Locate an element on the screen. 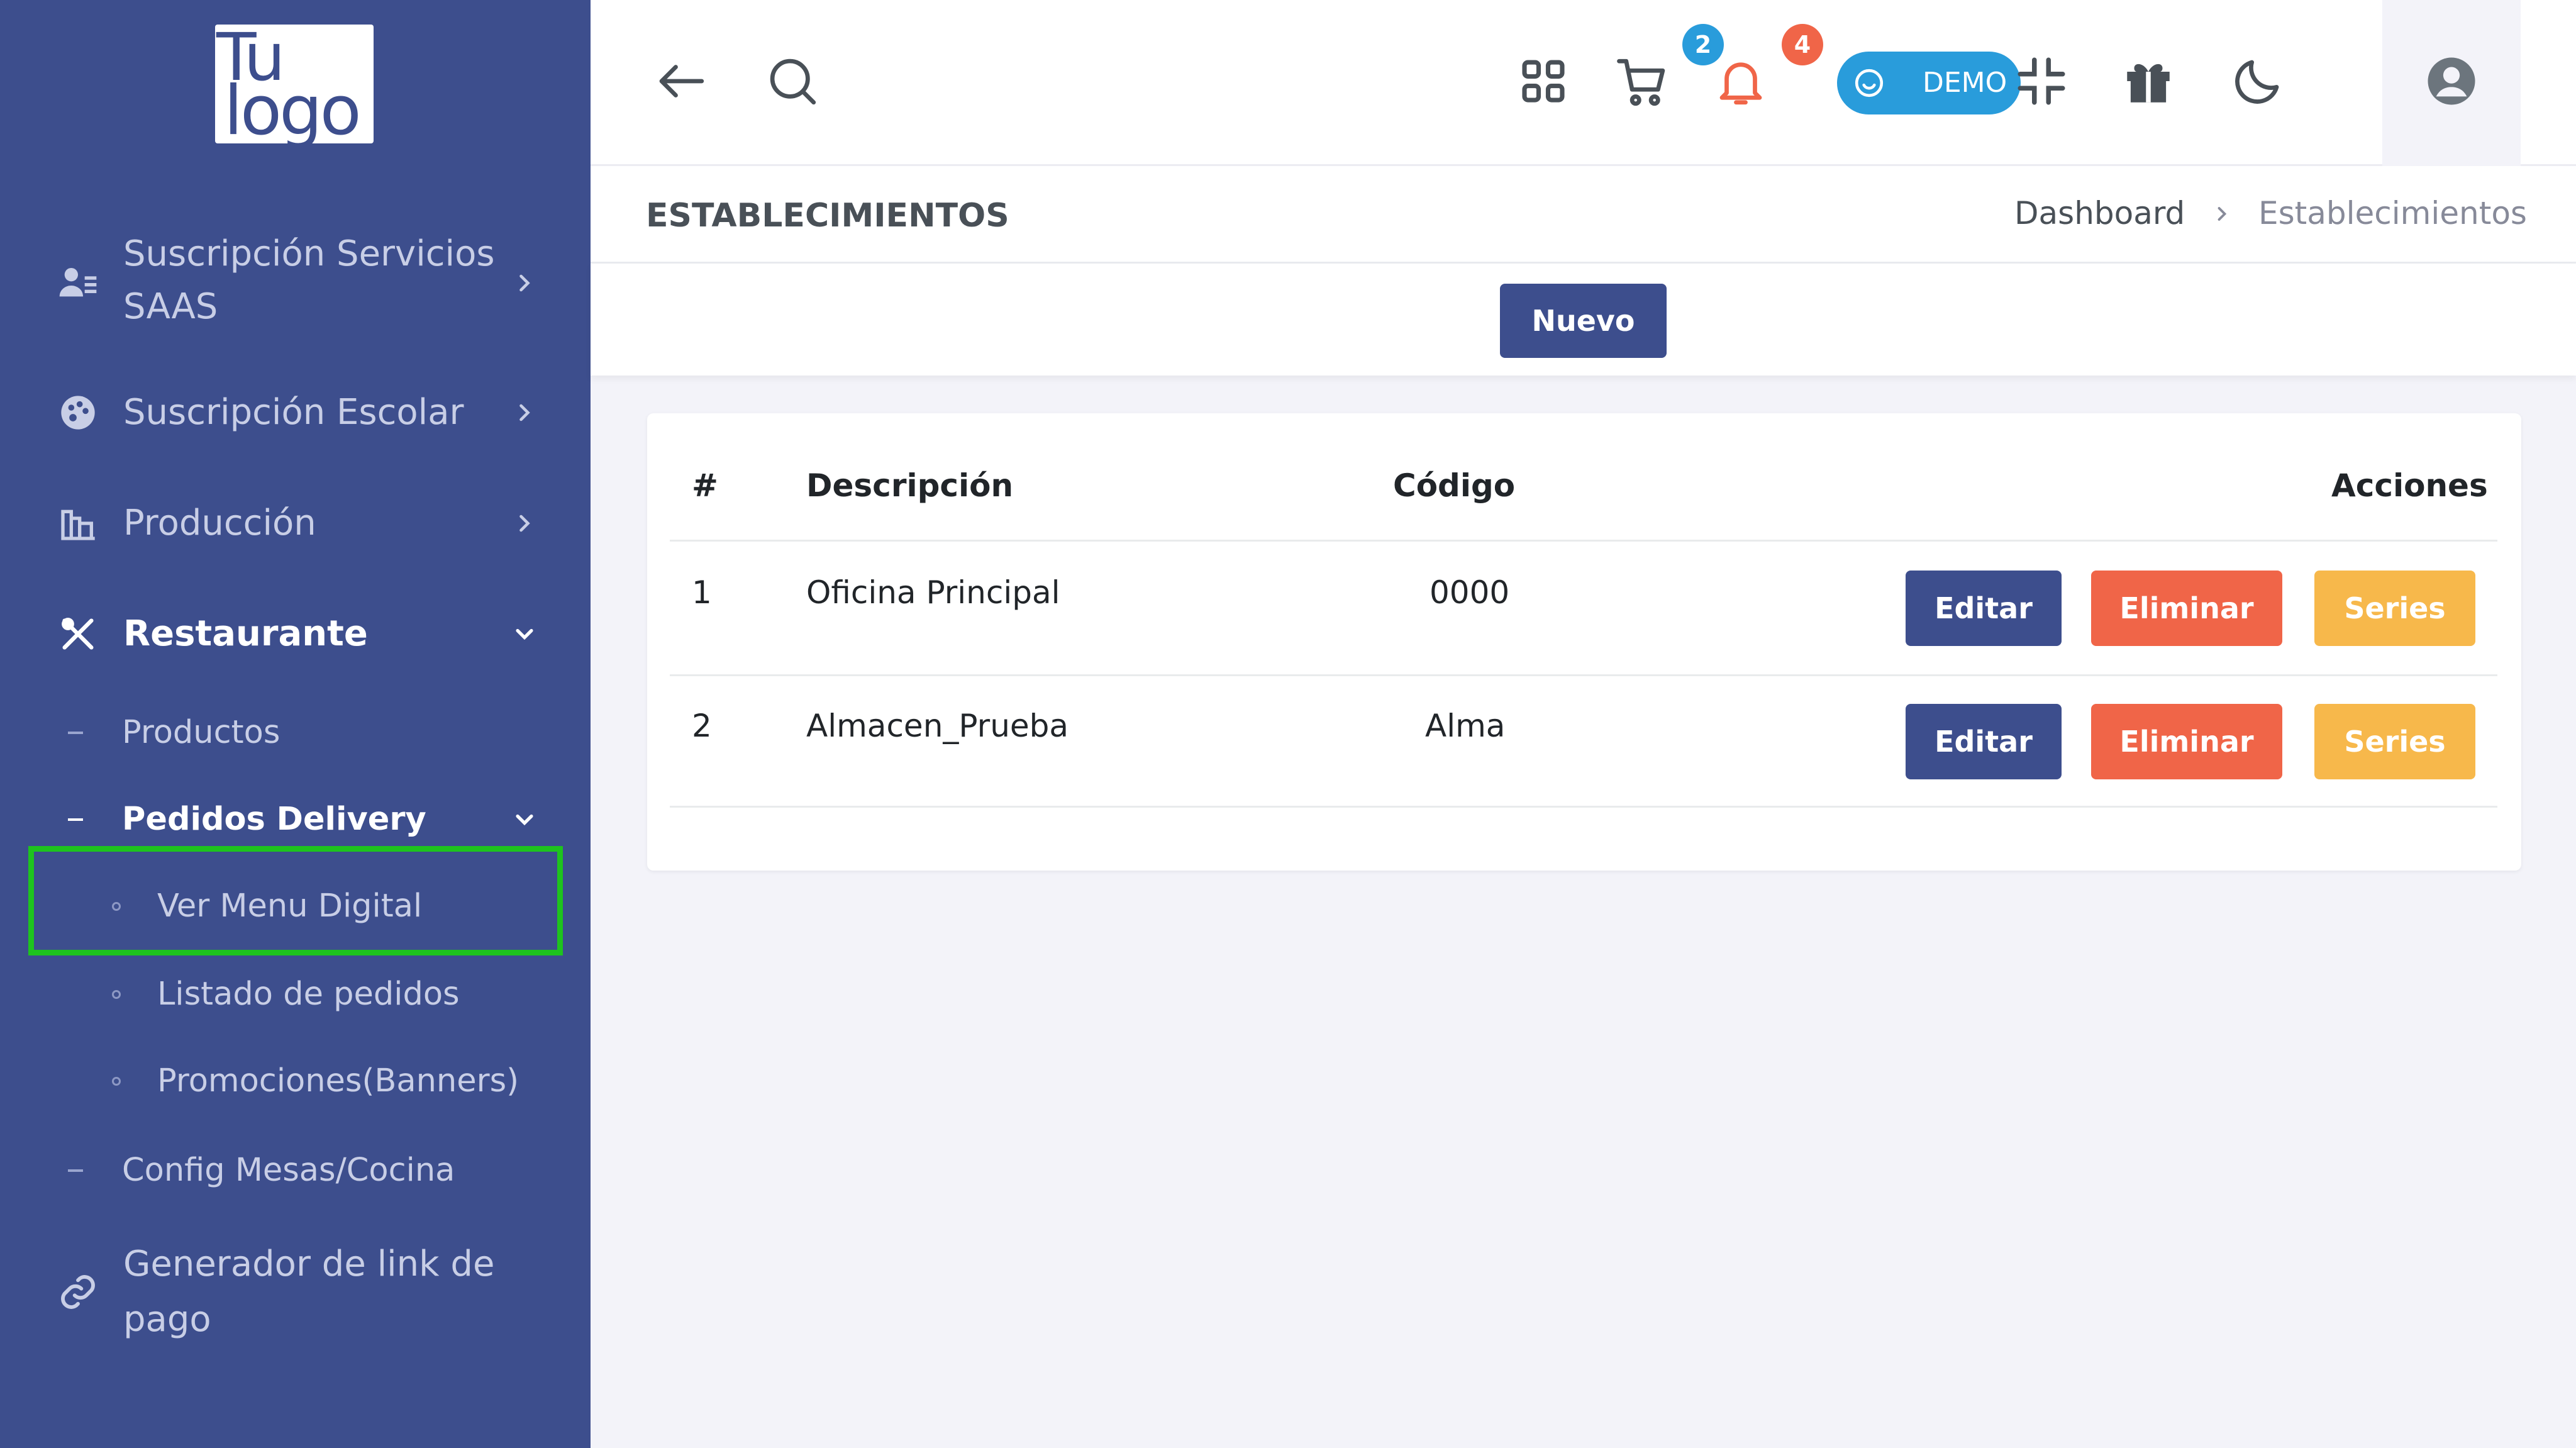  back-arrow-icon is located at coordinates (680, 81).